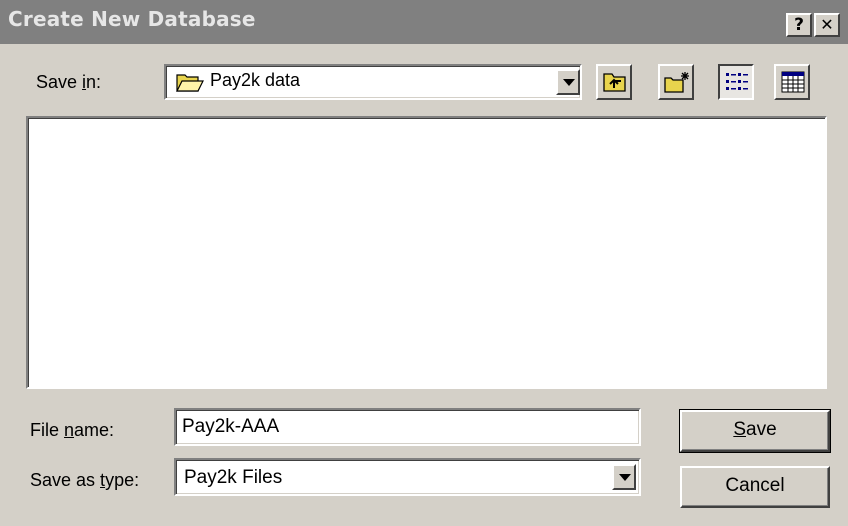  I want to click on up-one-level-button, so click(614, 82).